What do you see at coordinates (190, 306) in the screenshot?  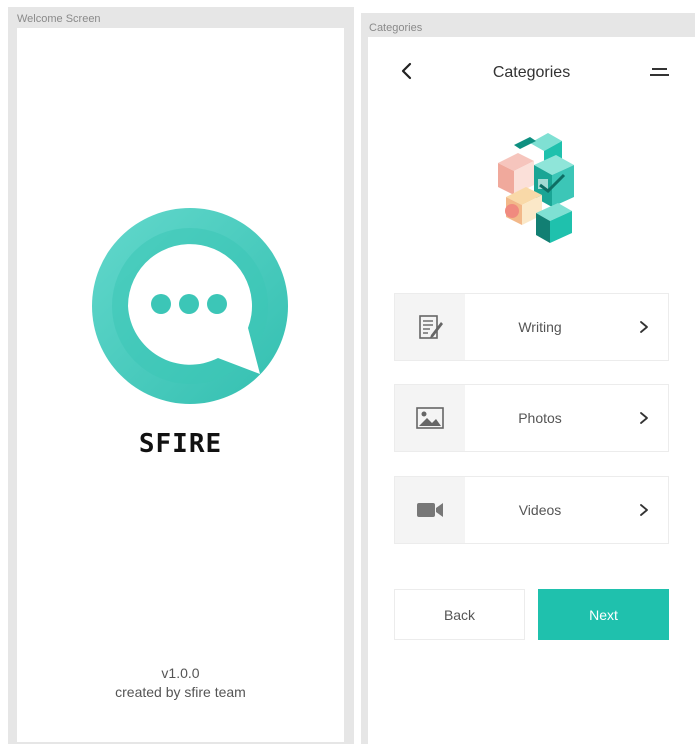 I see `chat-bubble-icon` at bounding box center [190, 306].